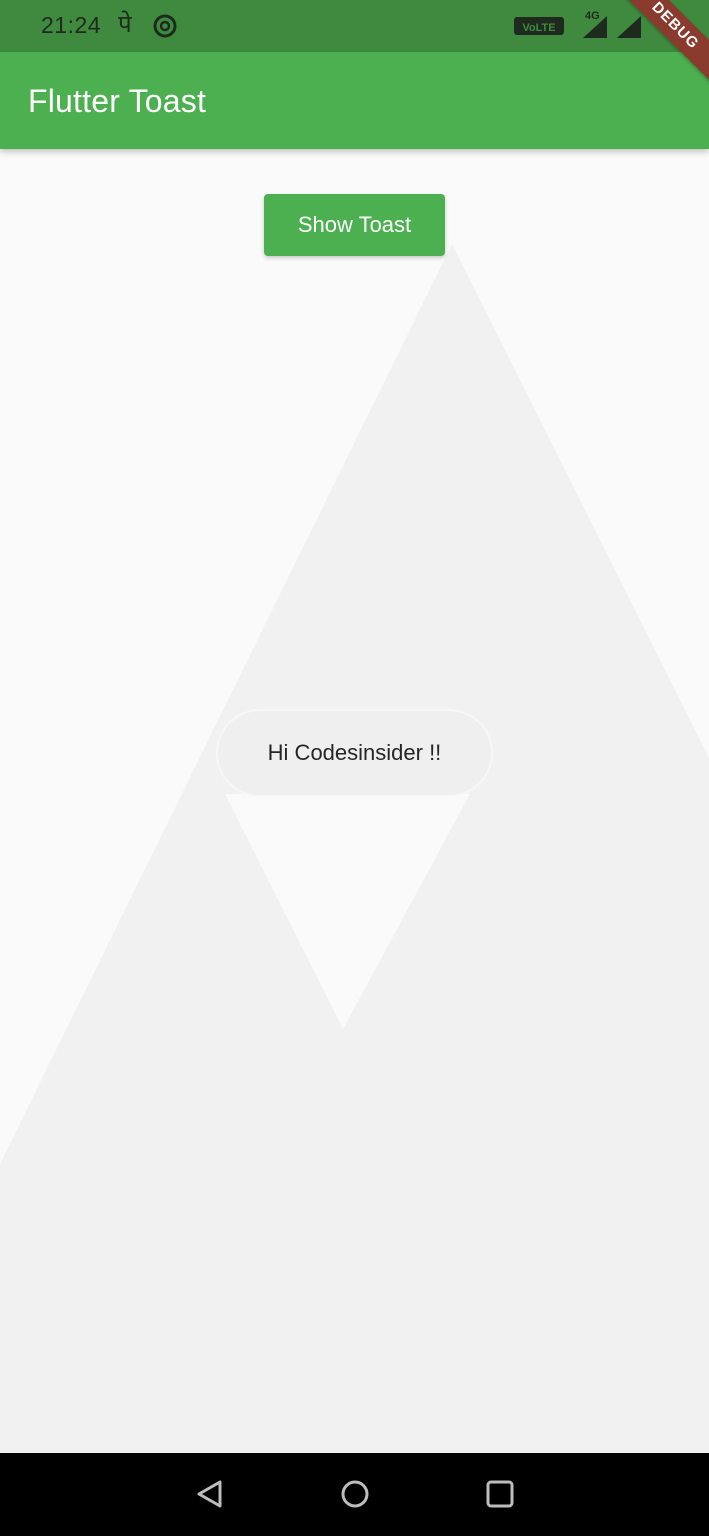 The height and width of the screenshot is (1536, 709). I want to click on app-bar: Flutter Toast, so click(354, 100).